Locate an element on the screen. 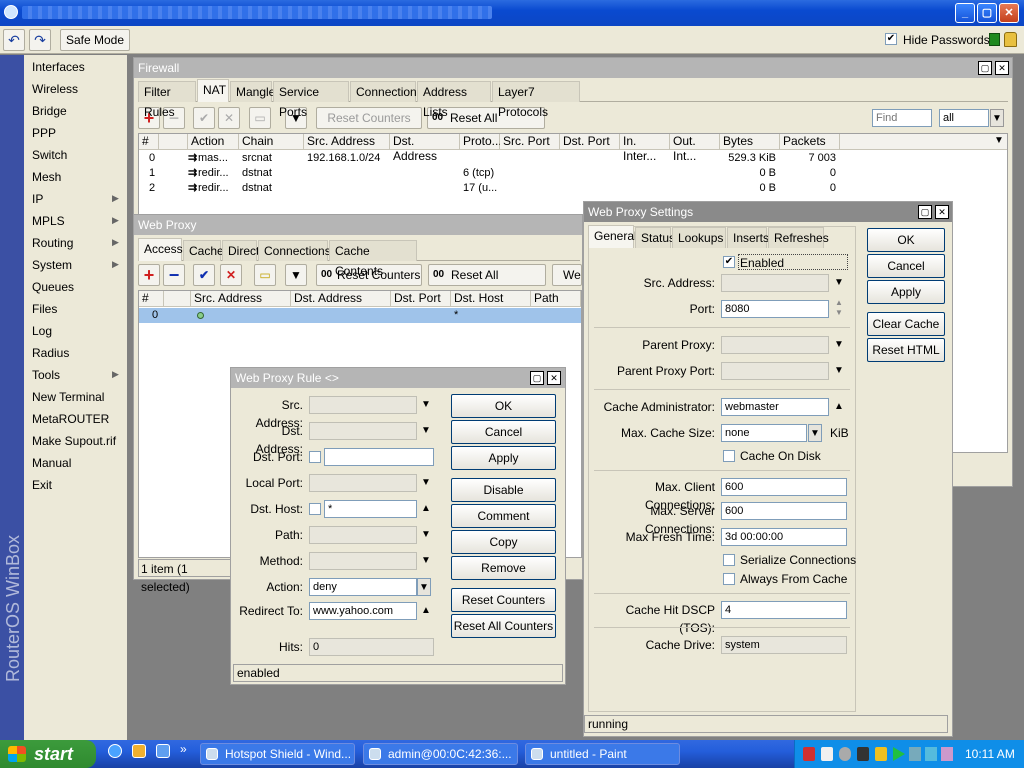 The height and width of the screenshot is (768, 1024). settings-ok-button: OK is located at coordinates (906, 240).